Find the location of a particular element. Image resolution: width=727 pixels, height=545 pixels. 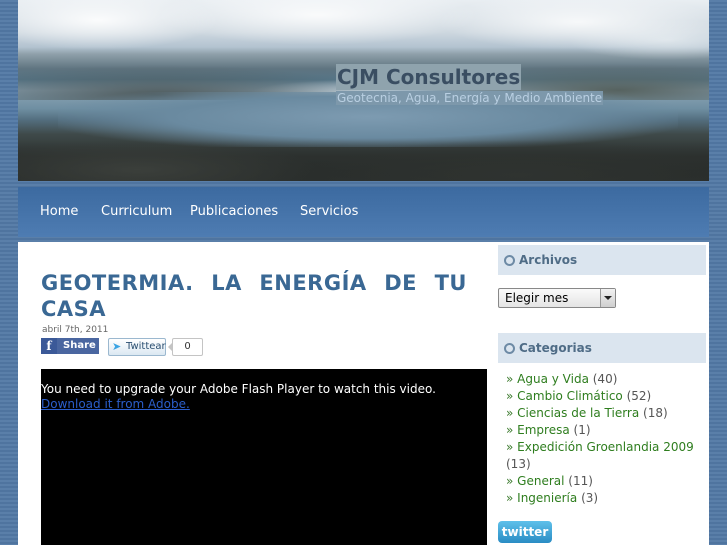

category-count: (52) is located at coordinates (639, 396).